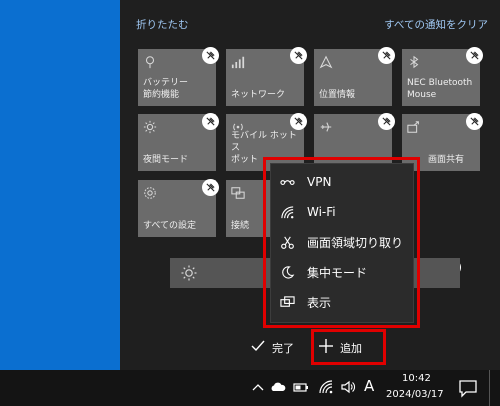 This screenshot has width=500, height=406. What do you see at coordinates (386, 55) in the screenshot?
I see `unpin-location-icon` at bounding box center [386, 55].